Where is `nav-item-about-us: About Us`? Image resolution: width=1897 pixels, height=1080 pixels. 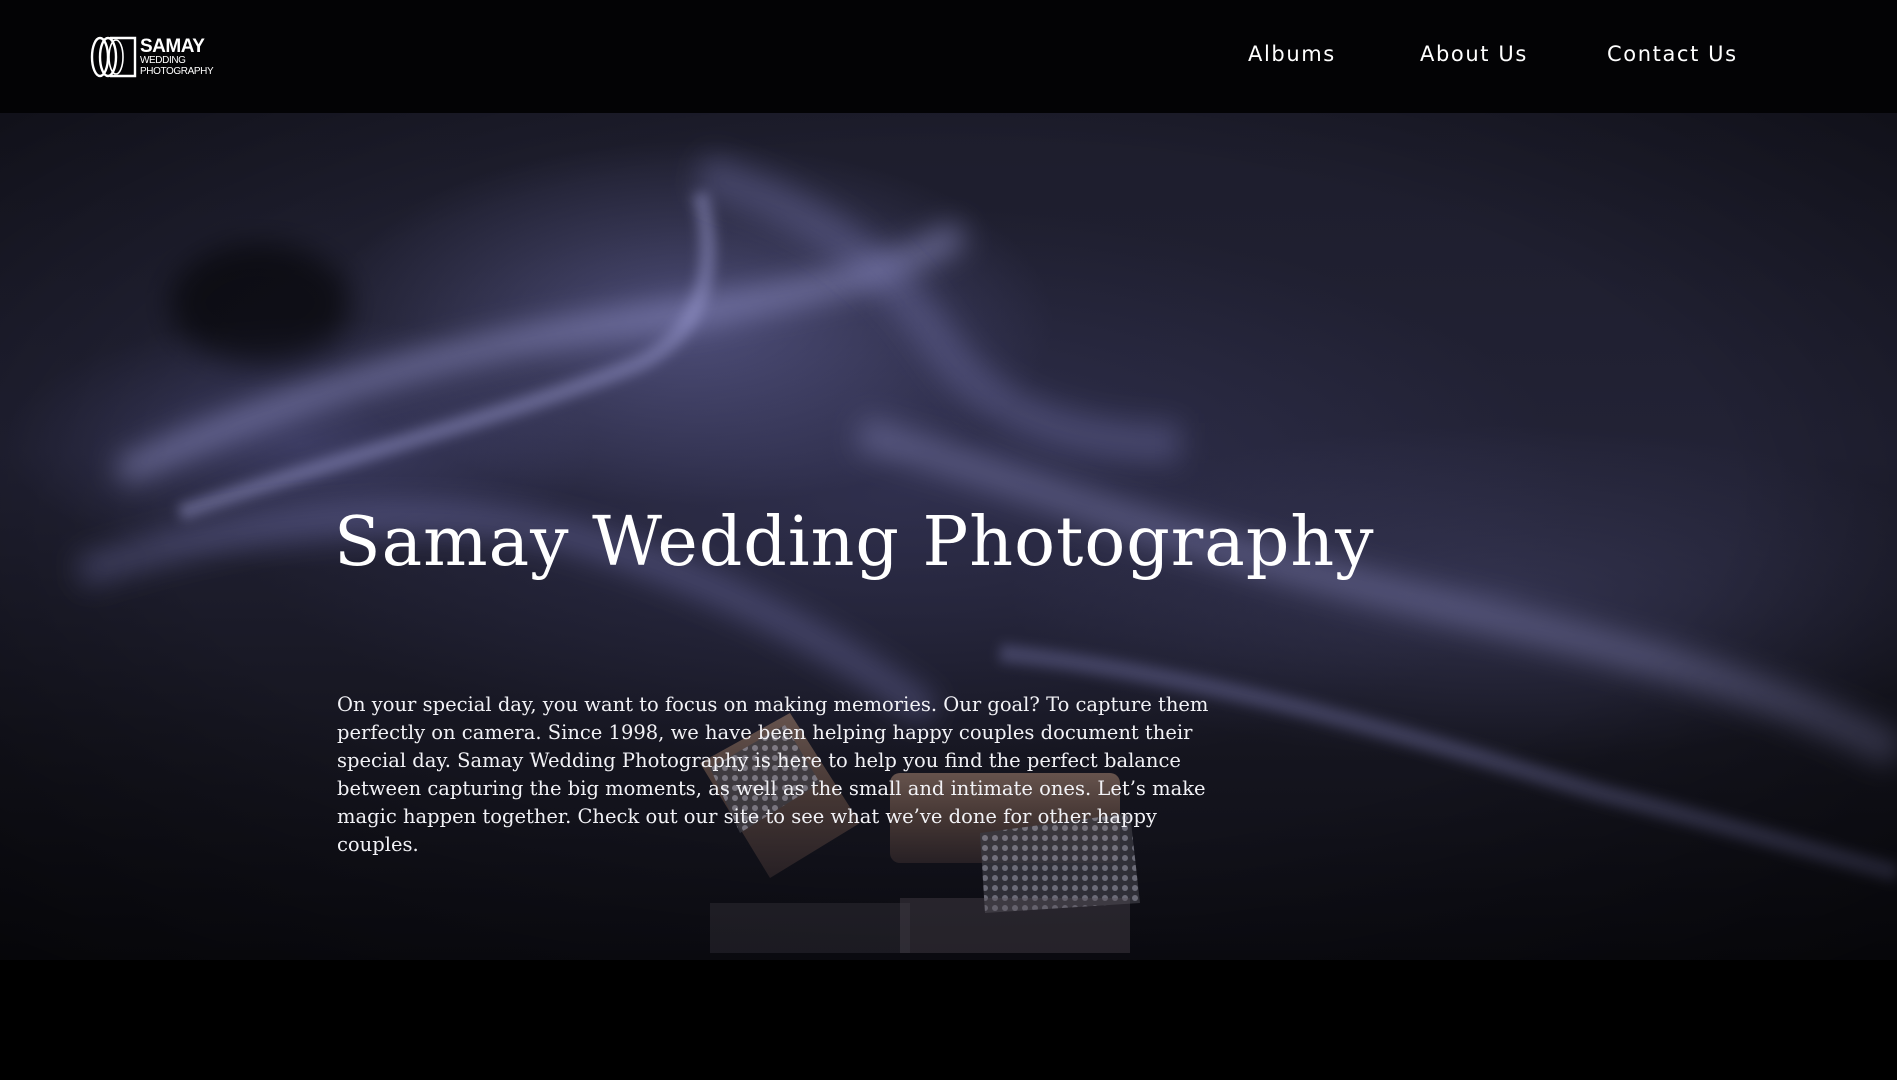
nav-item-about-us: About Us is located at coordinates (1474, 54).